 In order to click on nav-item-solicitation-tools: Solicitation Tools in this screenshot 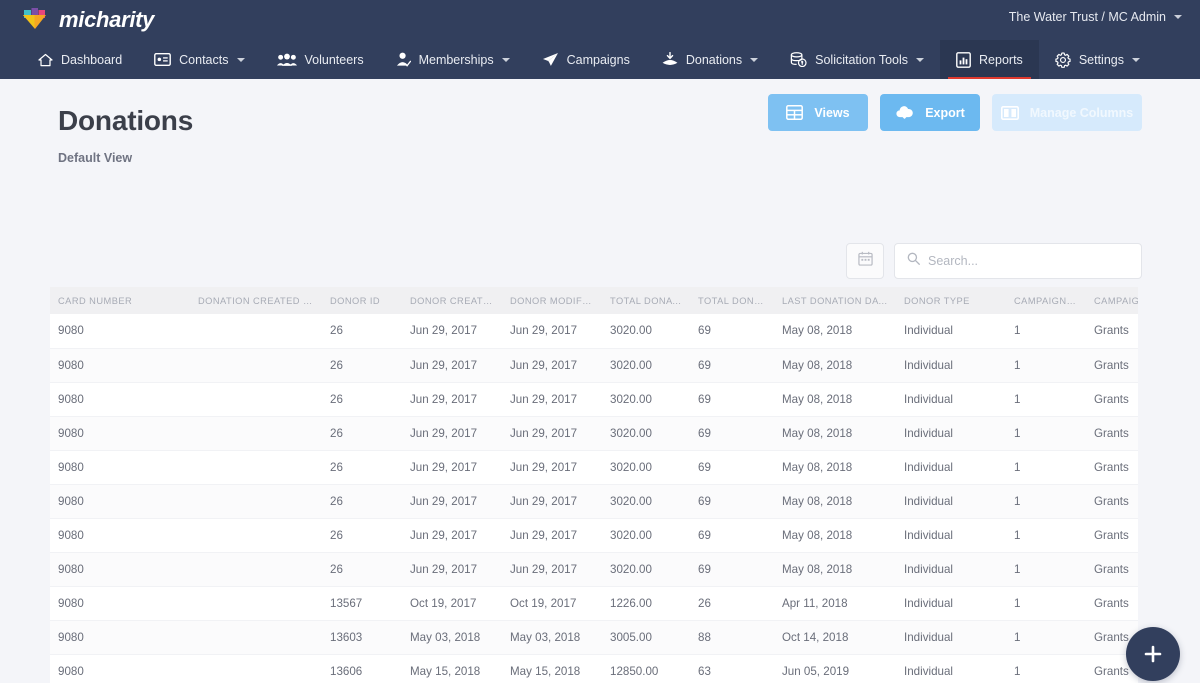, I will do `click(857, 59)`.